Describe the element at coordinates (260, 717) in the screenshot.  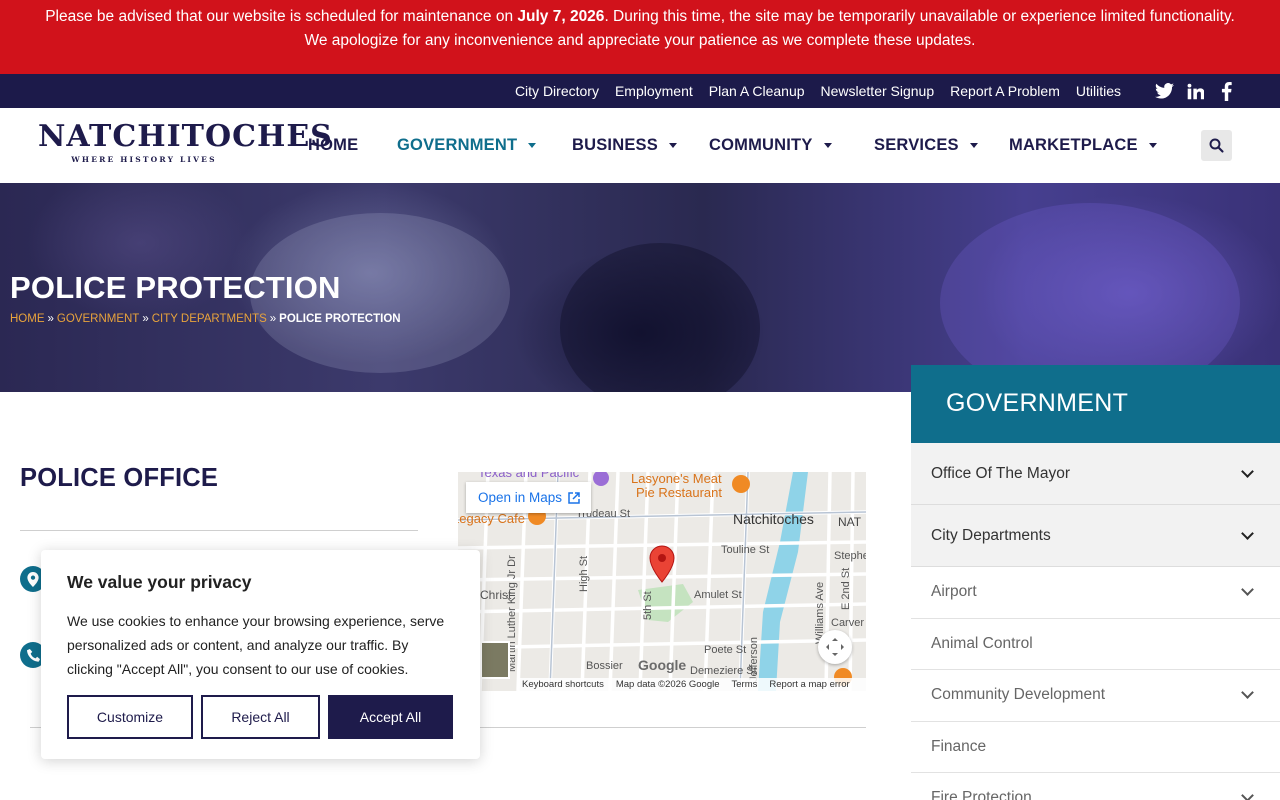
I see `reject-all-button: Reject All` at that location.